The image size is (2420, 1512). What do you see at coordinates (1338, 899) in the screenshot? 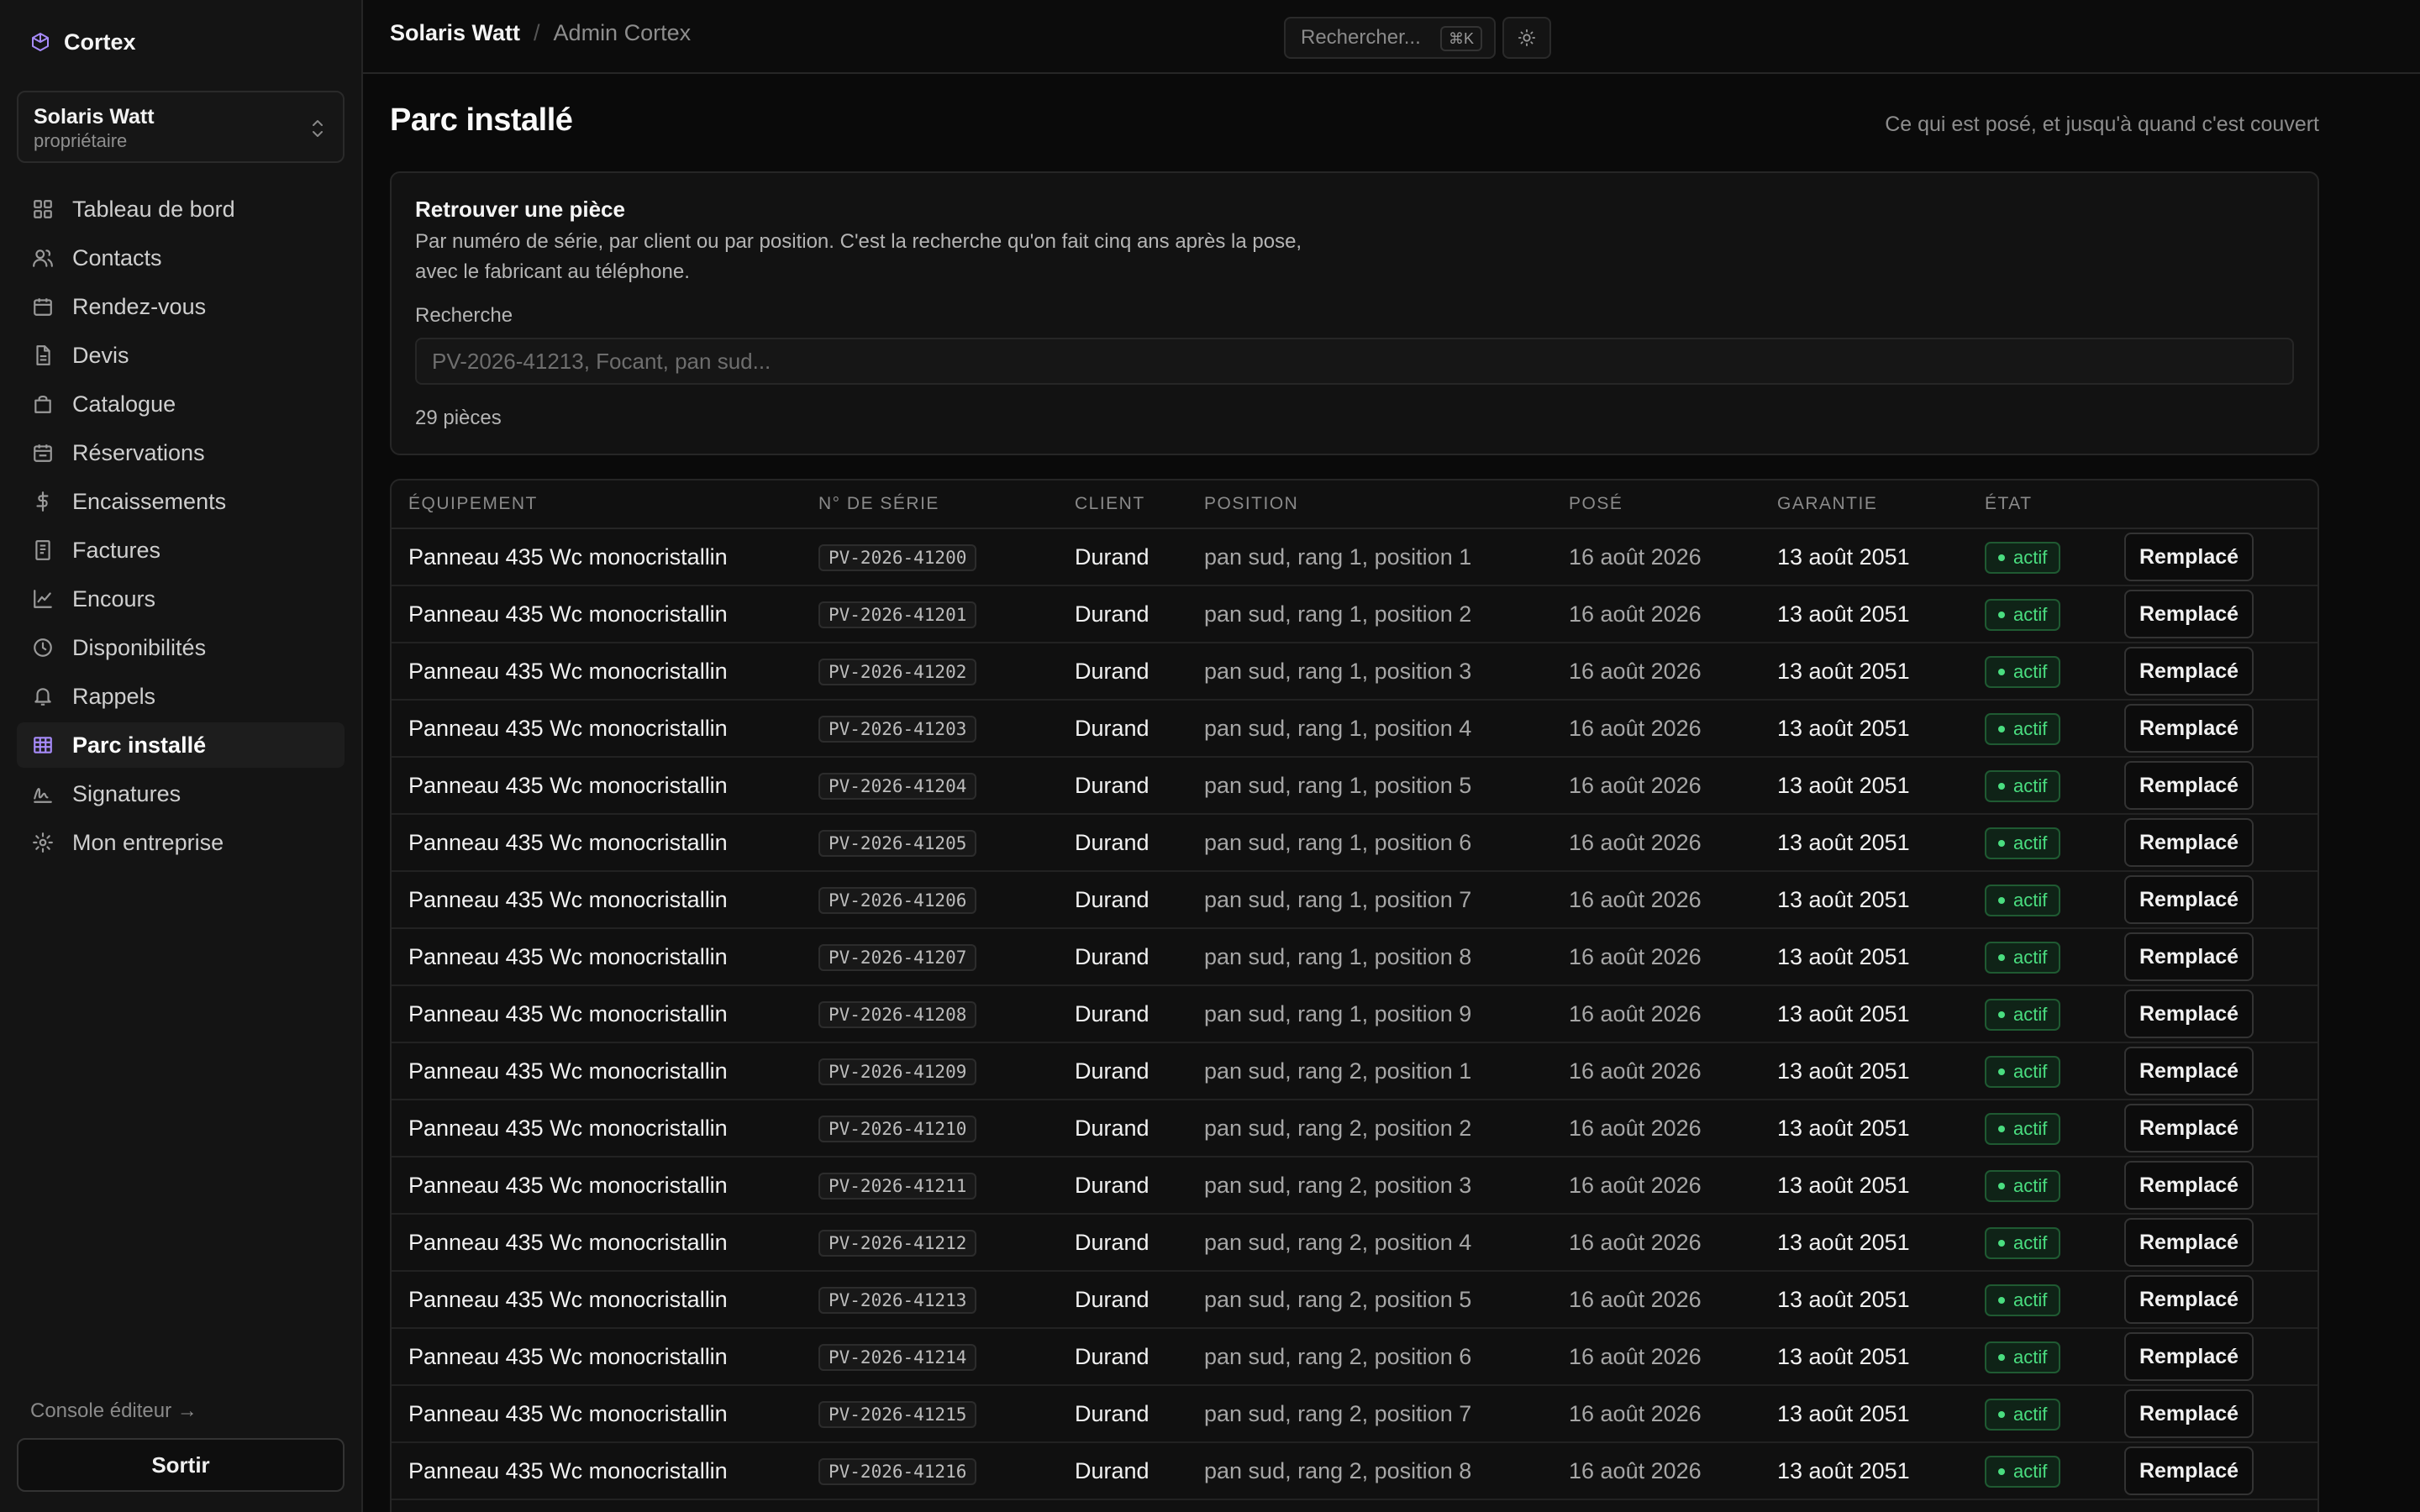
I see `cell-position: pan sud, rang 1, position 7` at bounding box center [1338, 899].